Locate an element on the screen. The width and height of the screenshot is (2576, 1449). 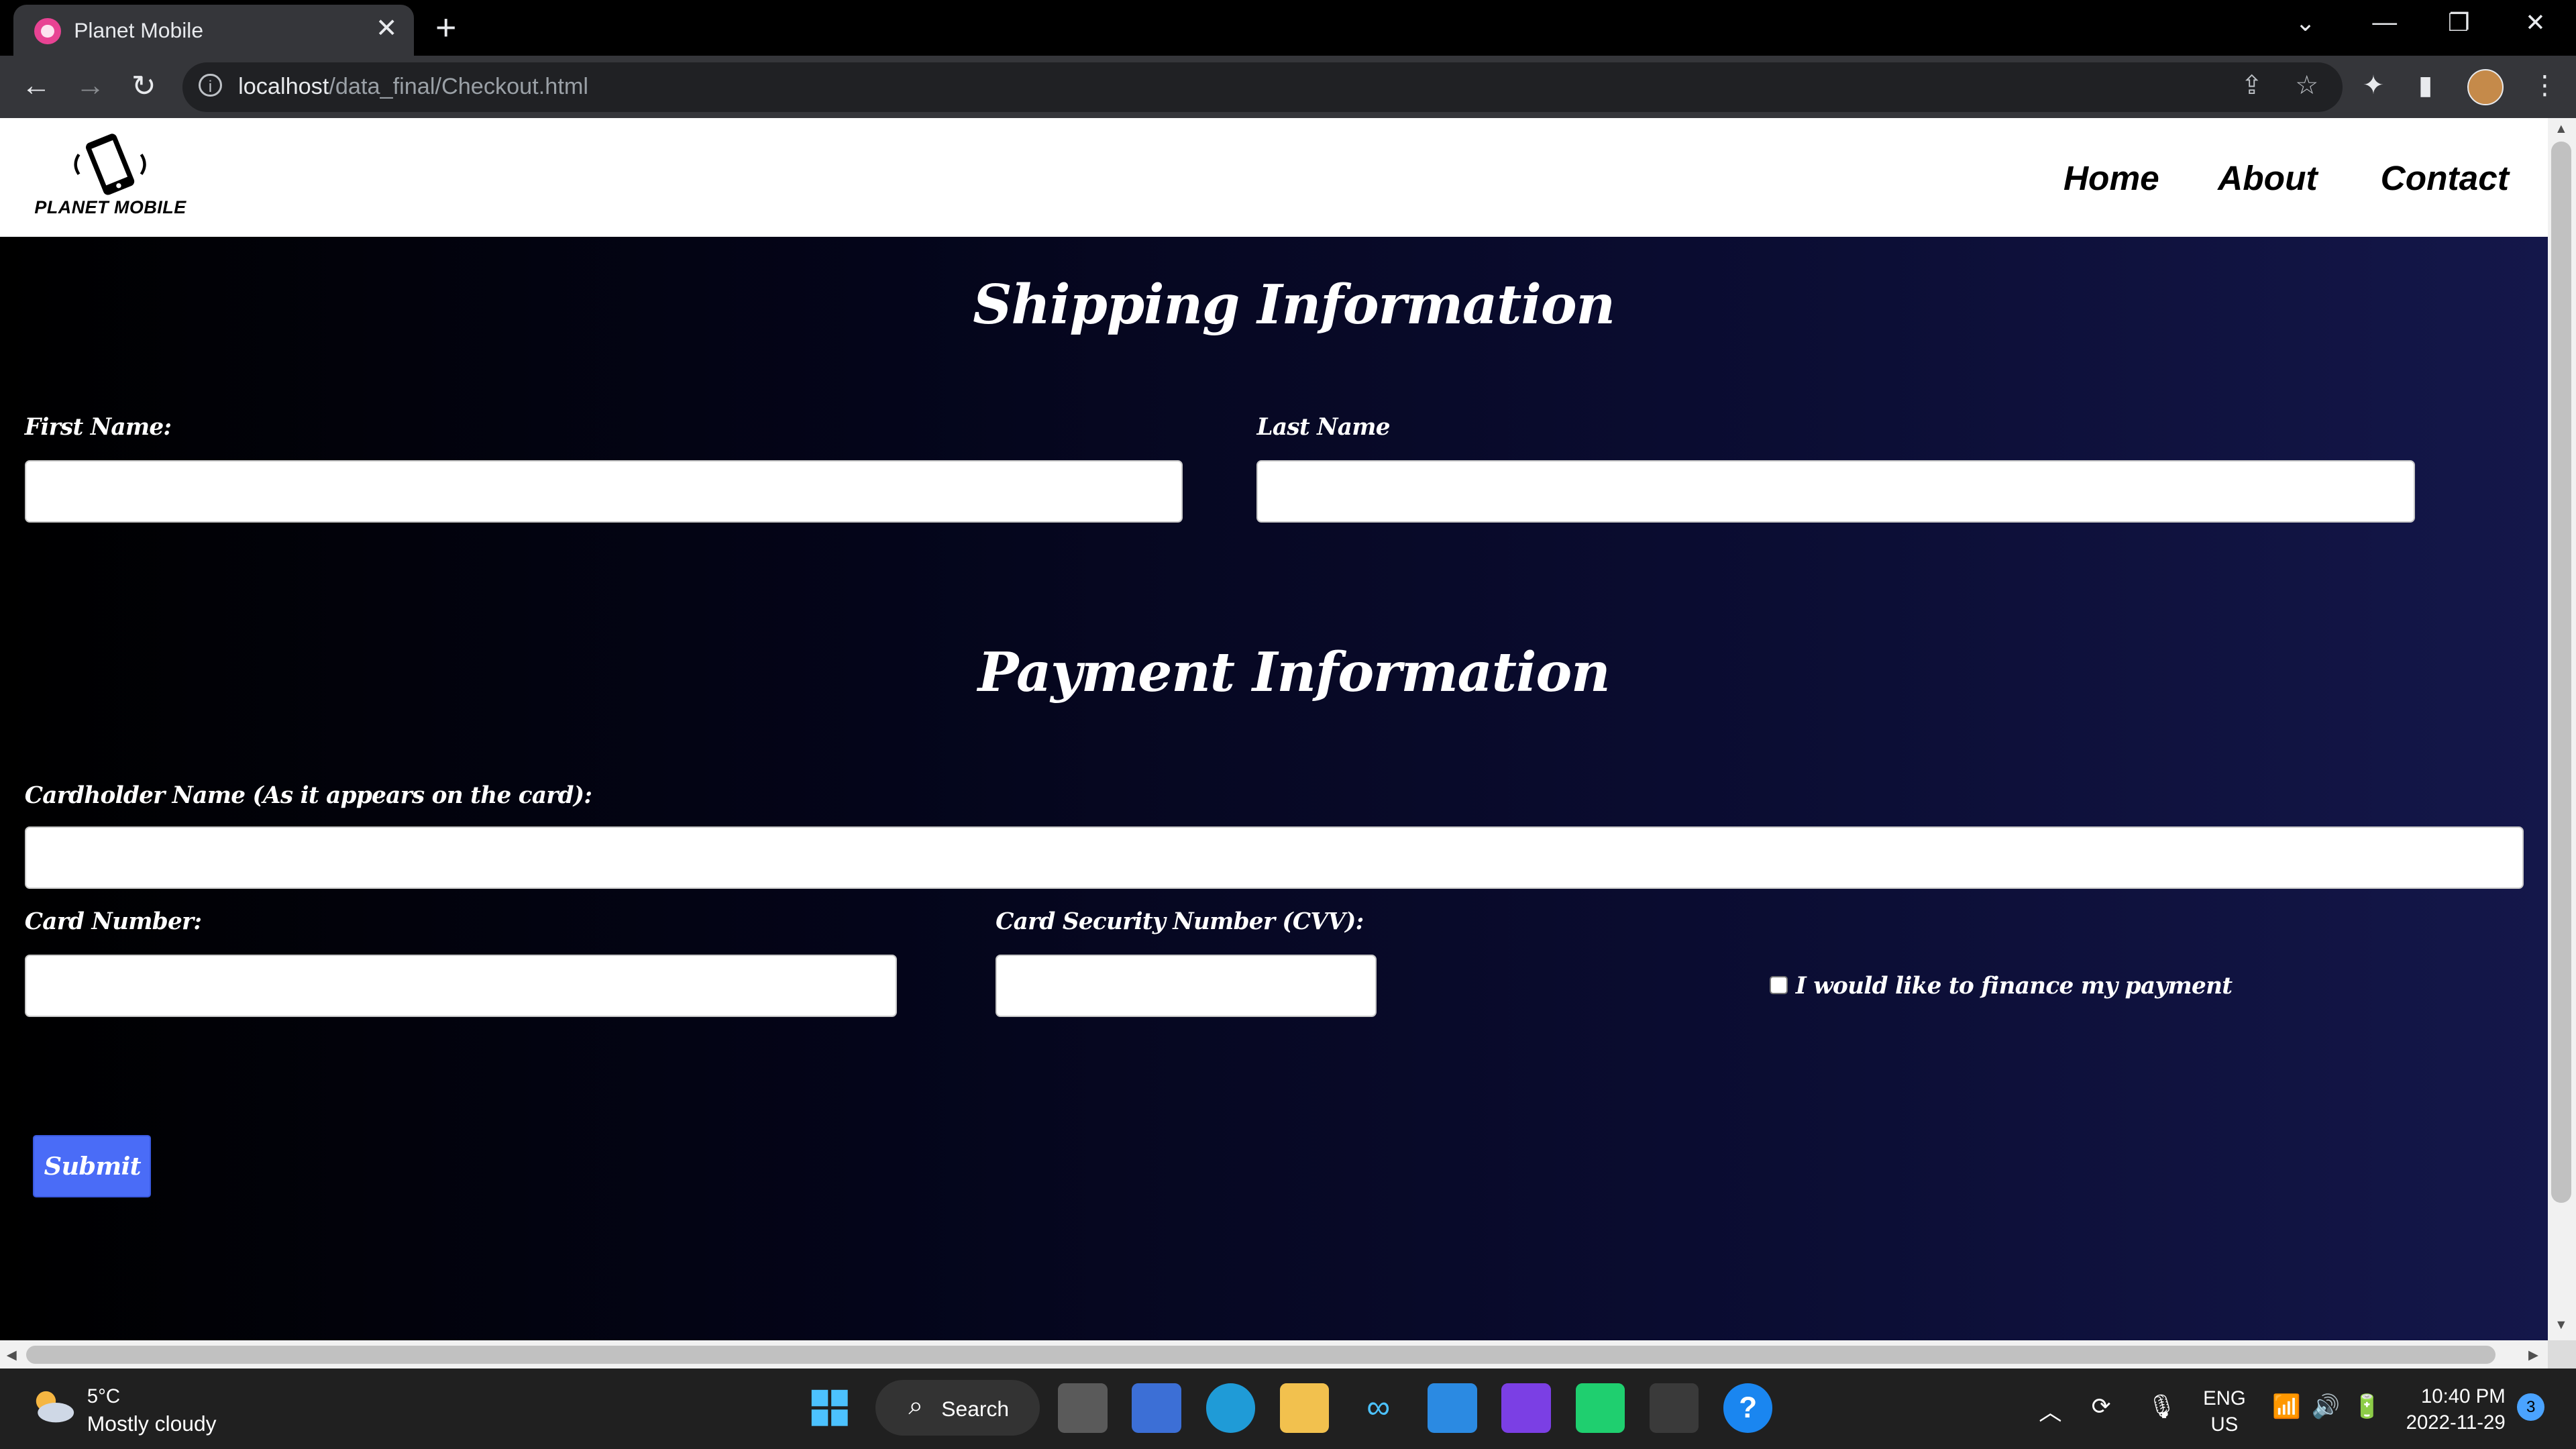
language-indicator: ENG US is located at coordinates (2224, 1411).